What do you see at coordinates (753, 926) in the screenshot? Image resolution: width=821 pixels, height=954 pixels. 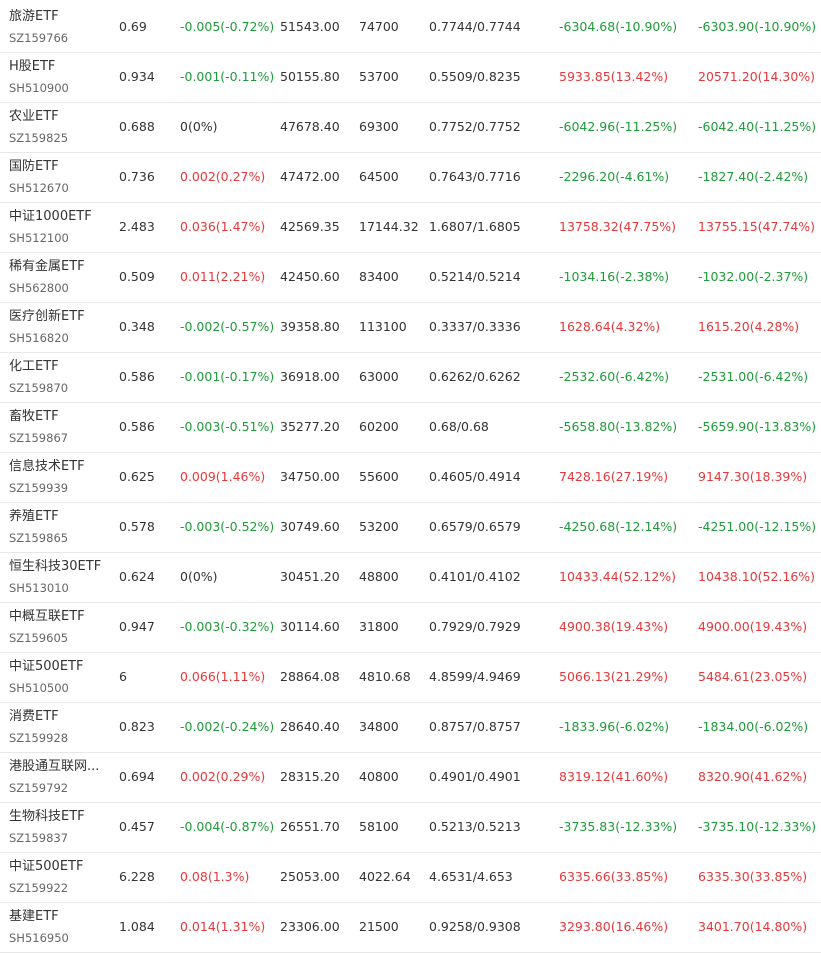 I see `total-pnl-cell: 3401.70(14.80%)` at bounding box center [753, 926].